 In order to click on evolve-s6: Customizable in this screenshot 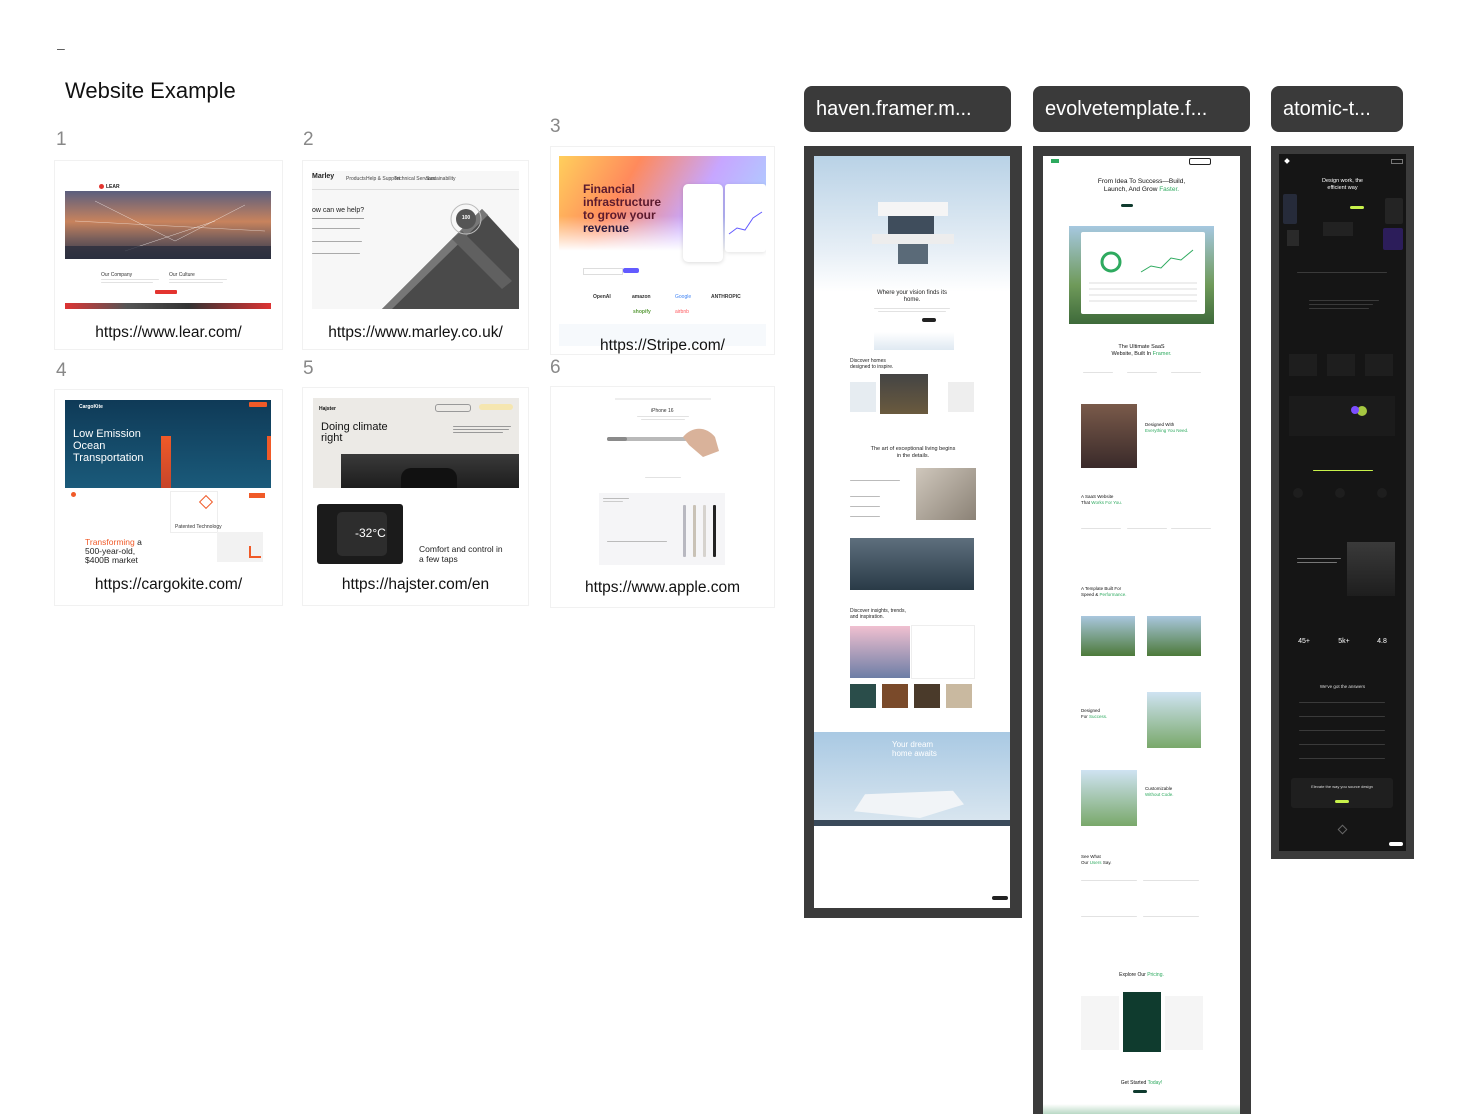, I will do `click(1159, 788)`.